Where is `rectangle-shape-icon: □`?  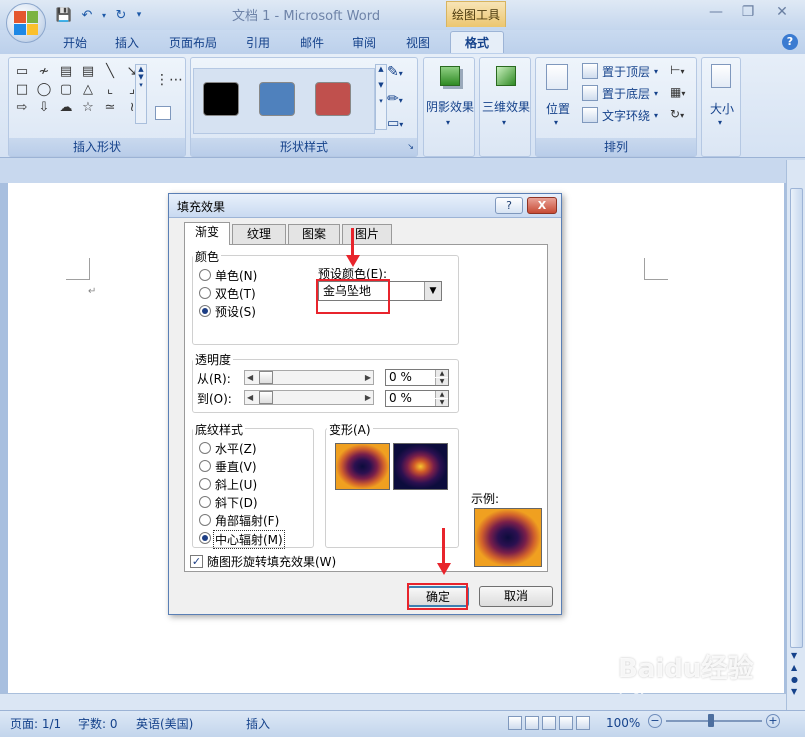 rectangle-shape-icon: □ is located at coordinates (22, 89).